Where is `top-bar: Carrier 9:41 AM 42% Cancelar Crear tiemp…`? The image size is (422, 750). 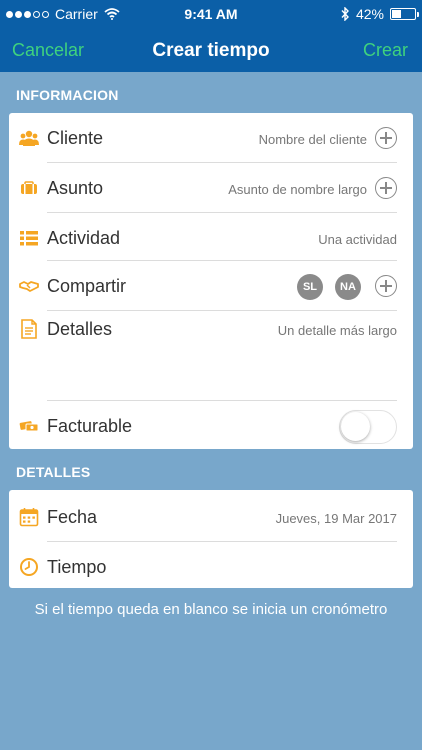
top-bar: Carrier 9:41 AM 42% Cancelar Crear tiemp… is located at coordinates (211, 36).